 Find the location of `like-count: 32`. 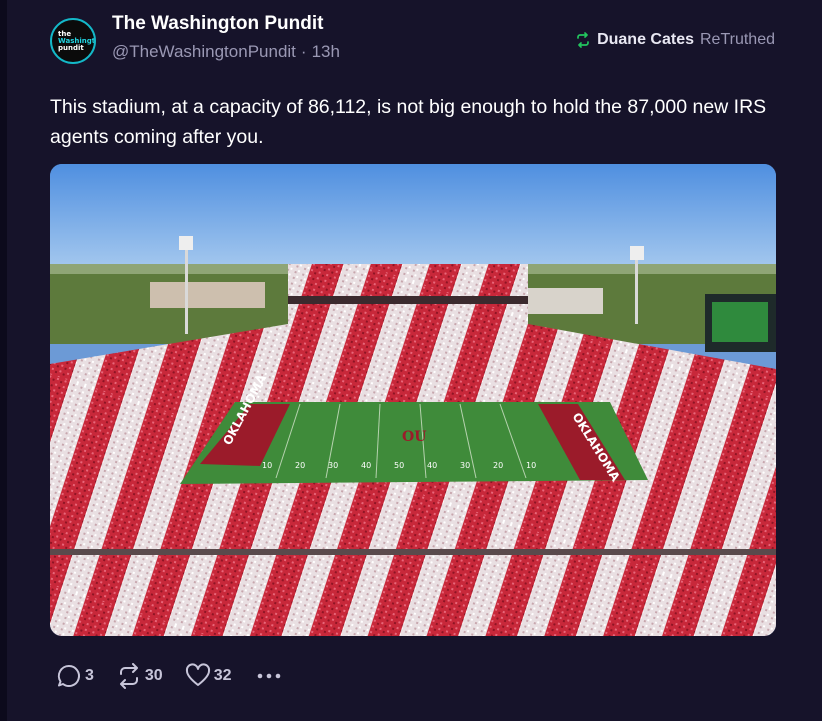

like-count: 32 is located at coordinates (222, 675).